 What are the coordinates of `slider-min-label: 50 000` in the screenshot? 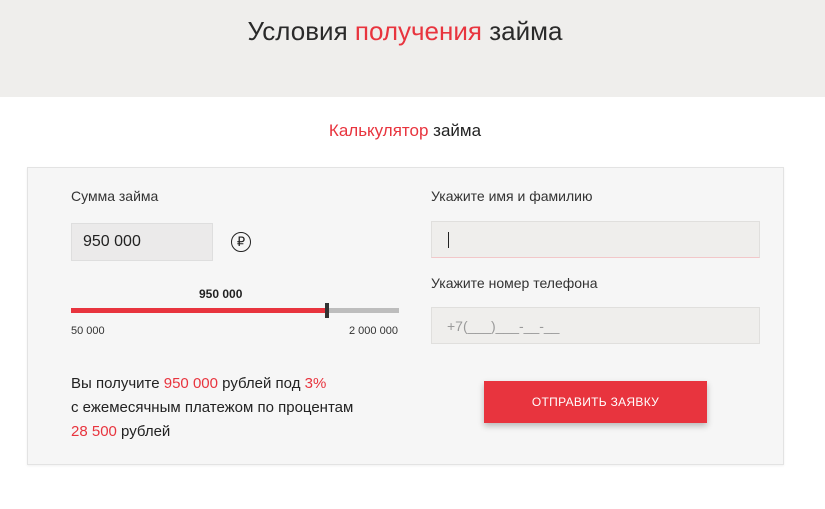 It's located at (88, 331).